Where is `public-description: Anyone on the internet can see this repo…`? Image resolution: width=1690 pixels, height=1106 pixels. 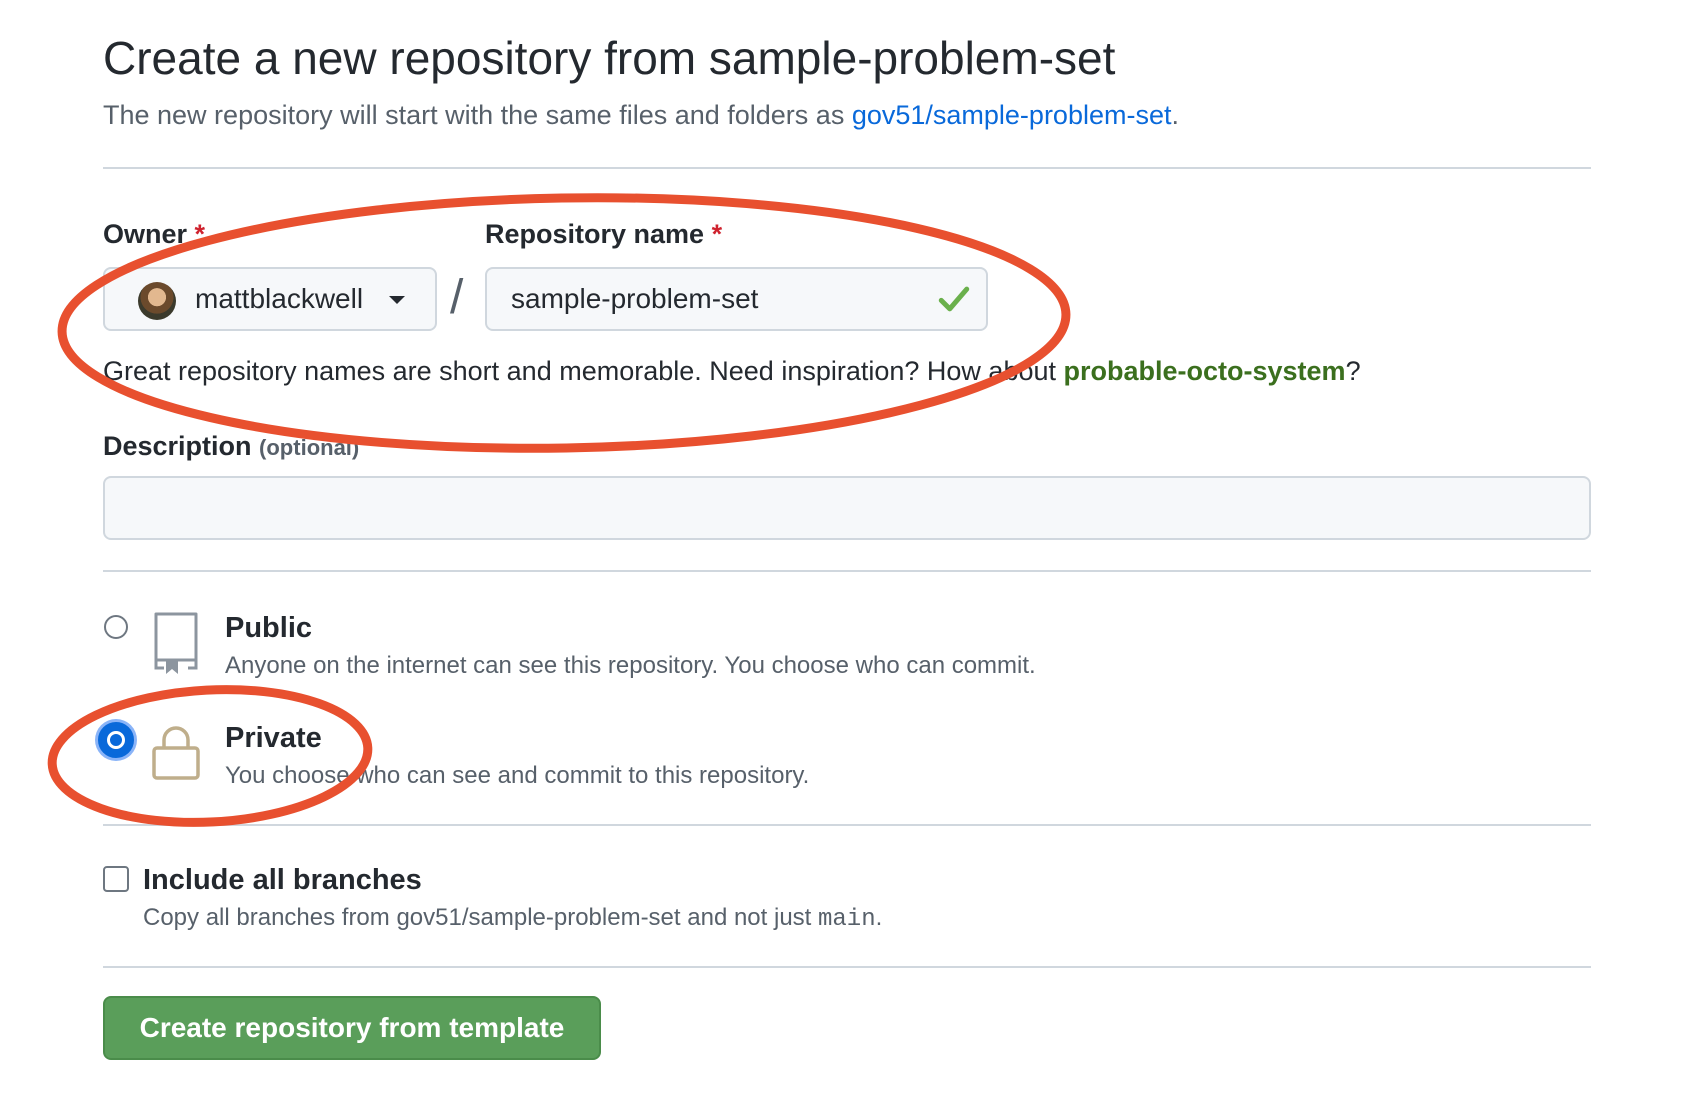 public-description: Anyone on the internet can see this repo… is located at coordinates (630, 665).